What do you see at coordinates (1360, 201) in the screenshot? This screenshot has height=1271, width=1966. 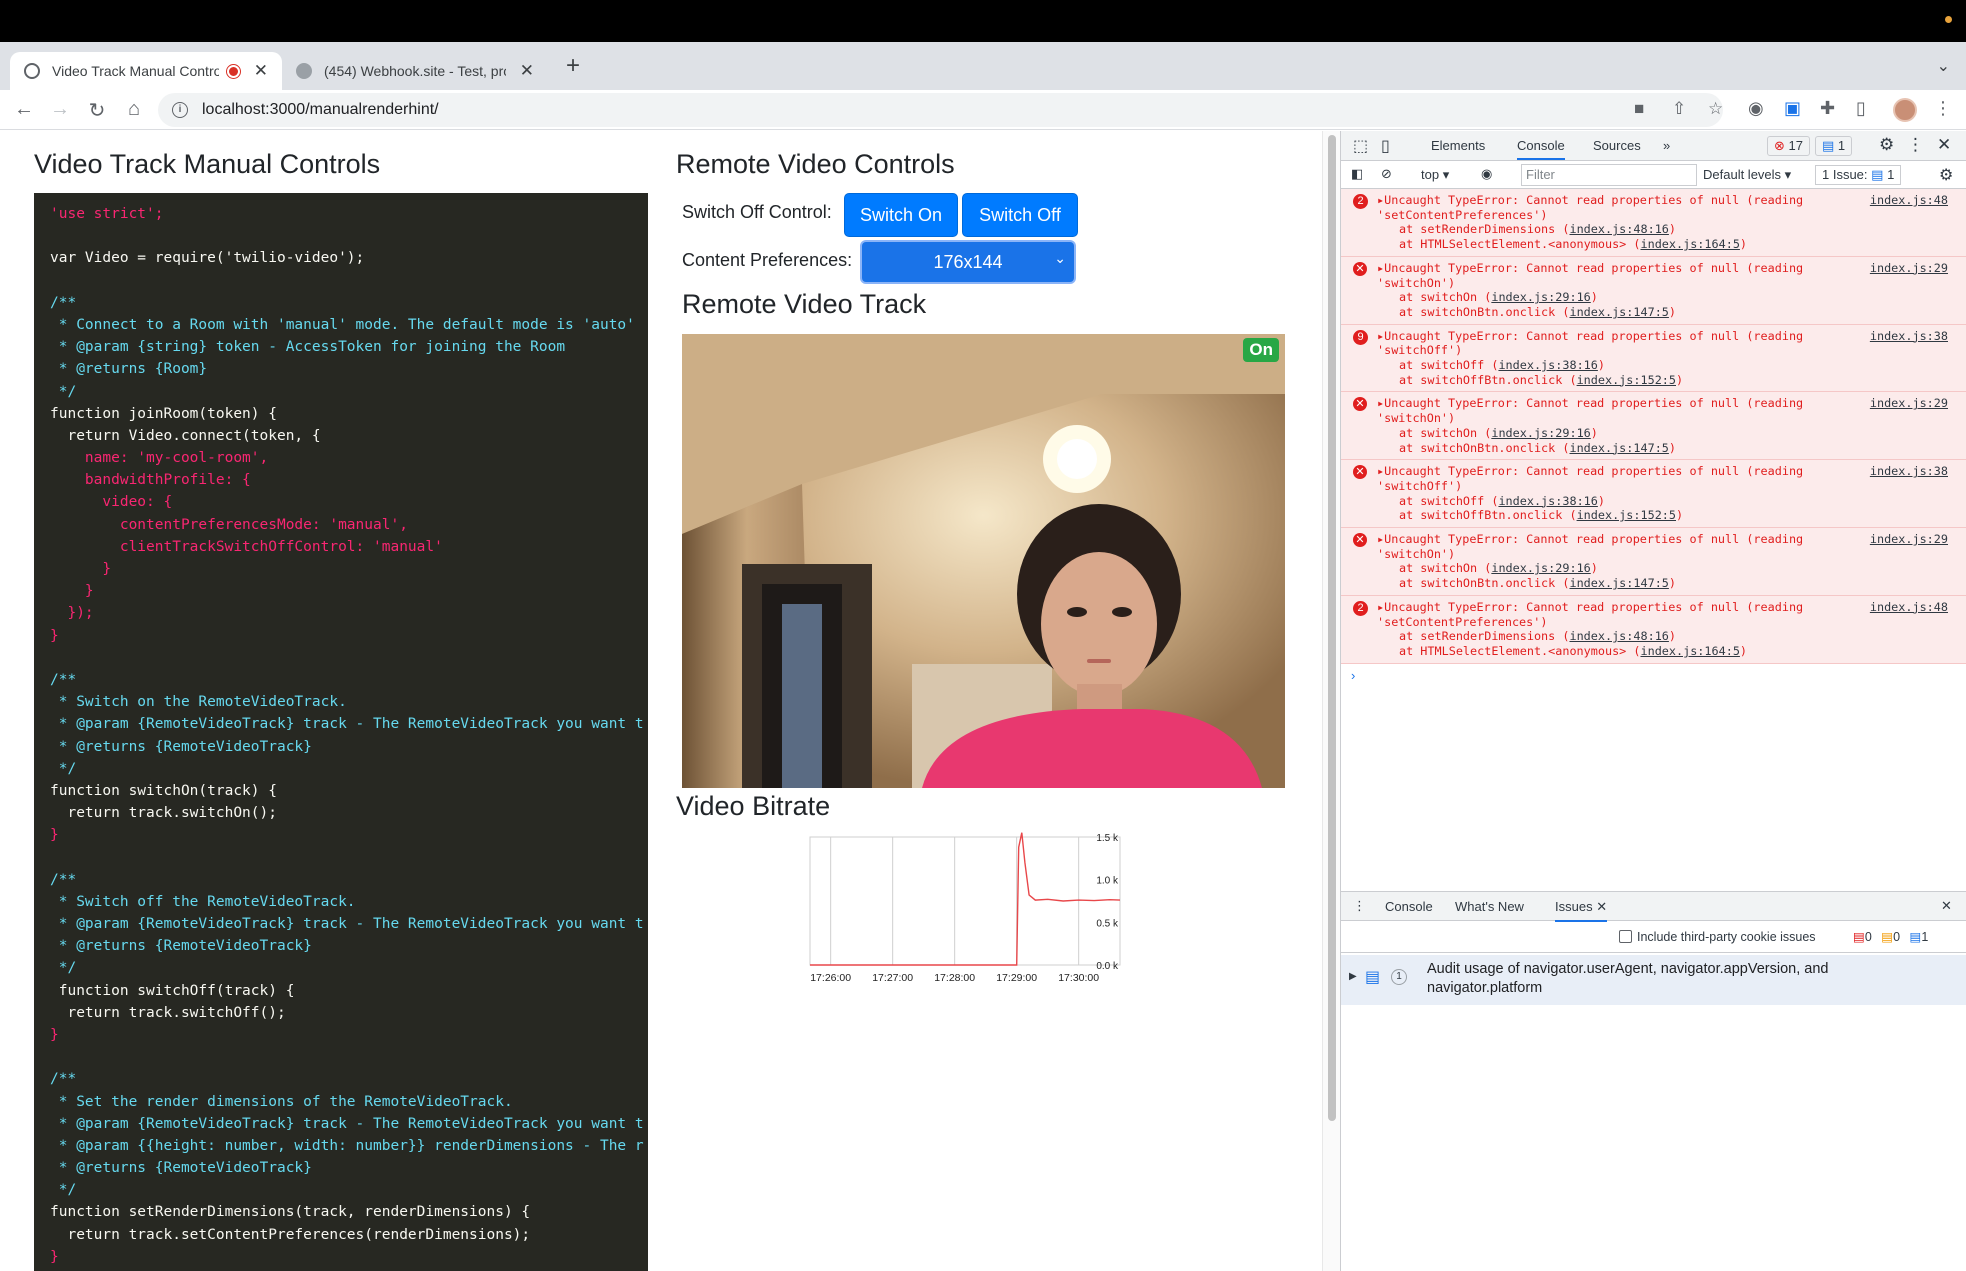 I see `repeat-count-badge: 2` at bounding box center [1360, 201].